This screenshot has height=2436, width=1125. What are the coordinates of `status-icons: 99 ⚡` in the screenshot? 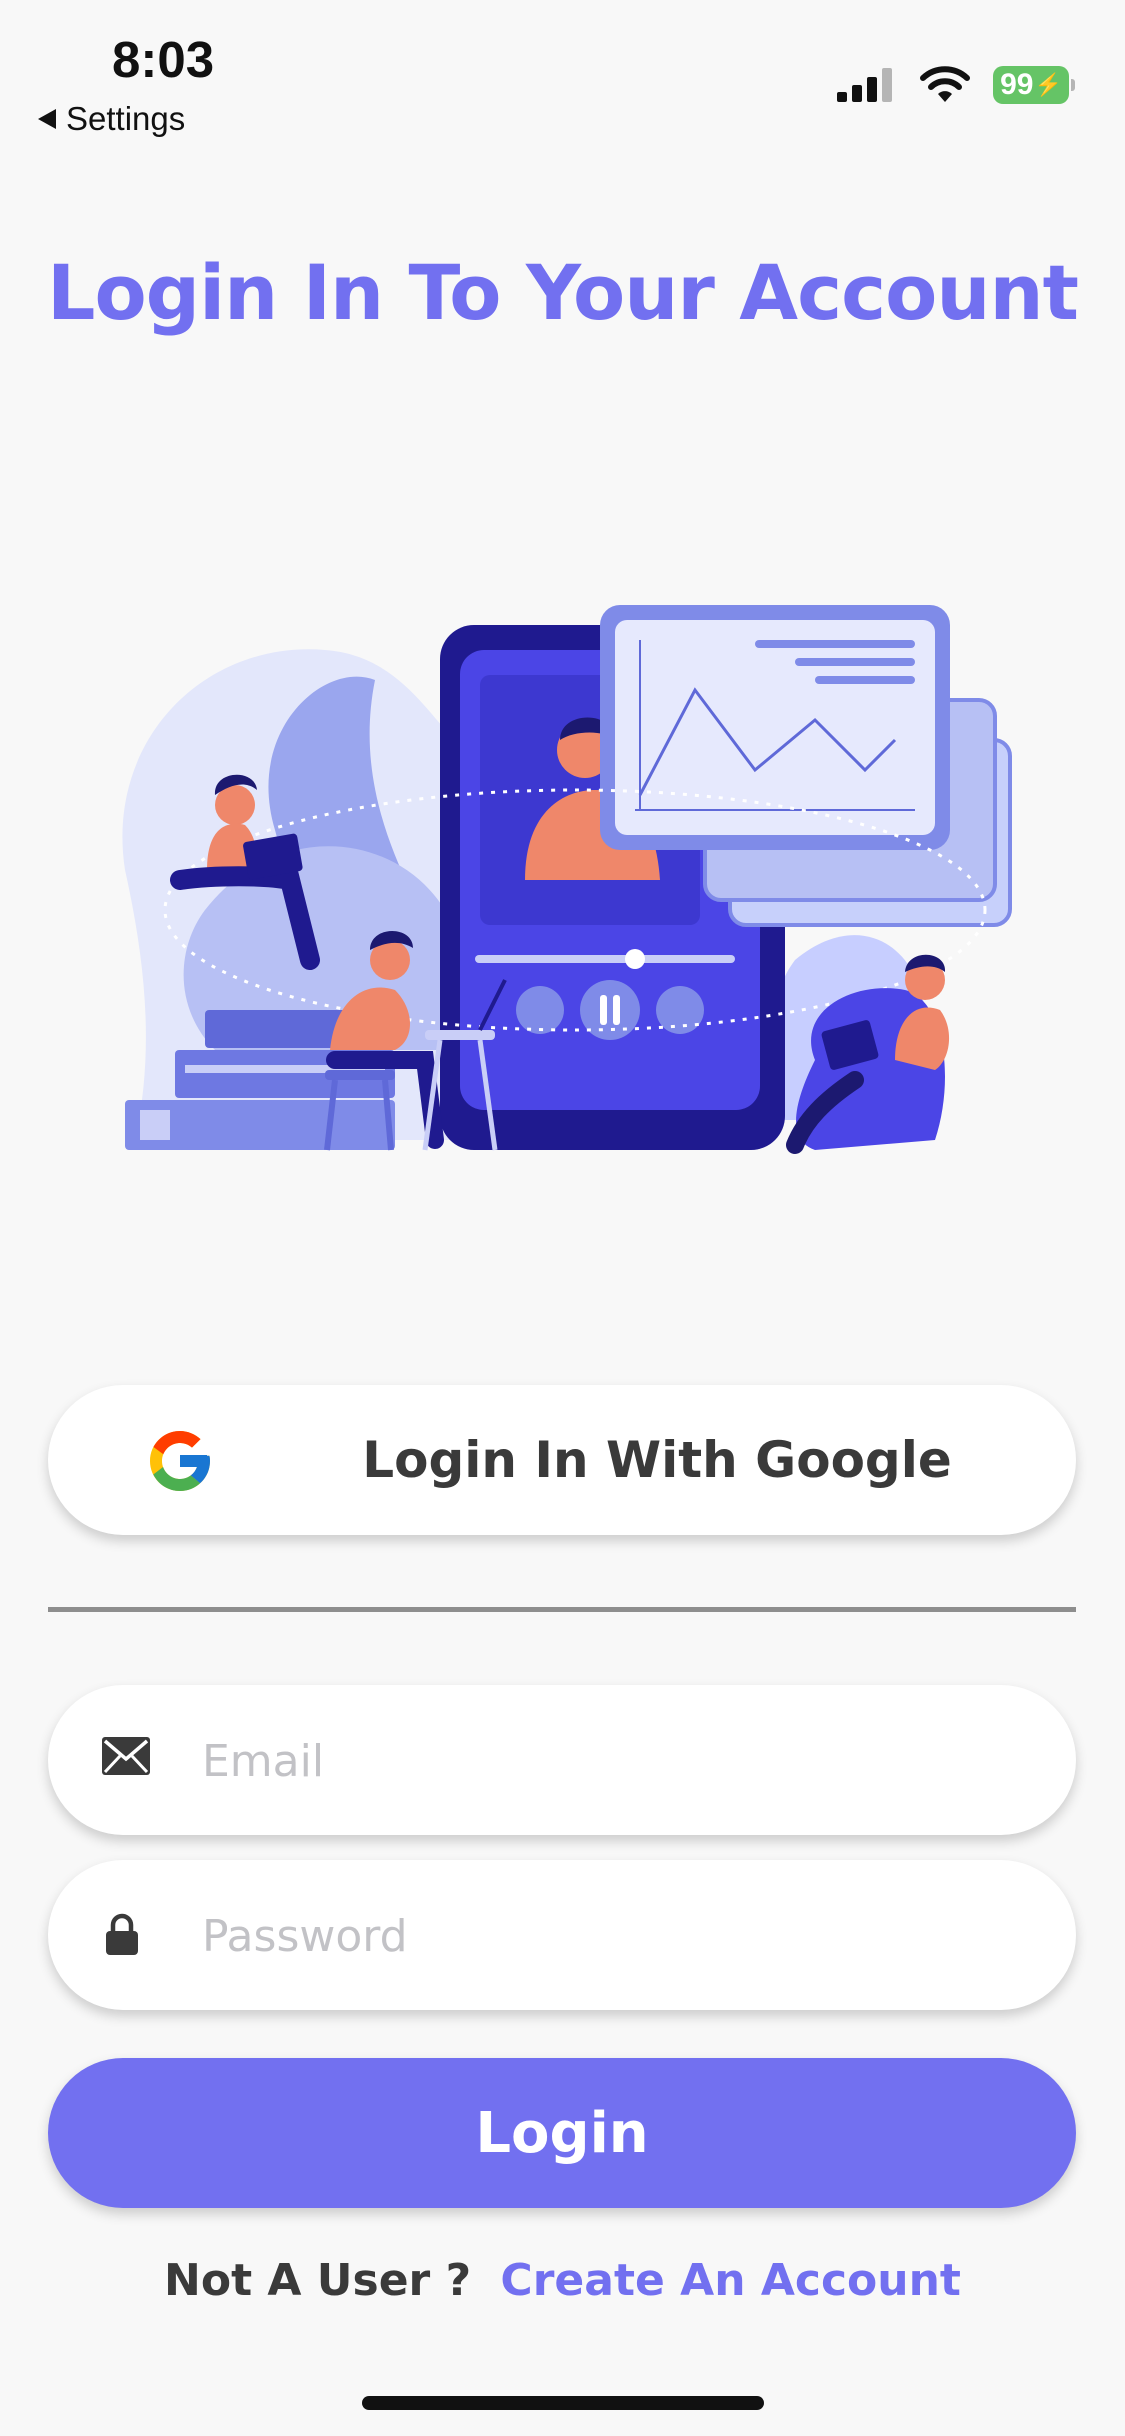 It's located at (956, 85).